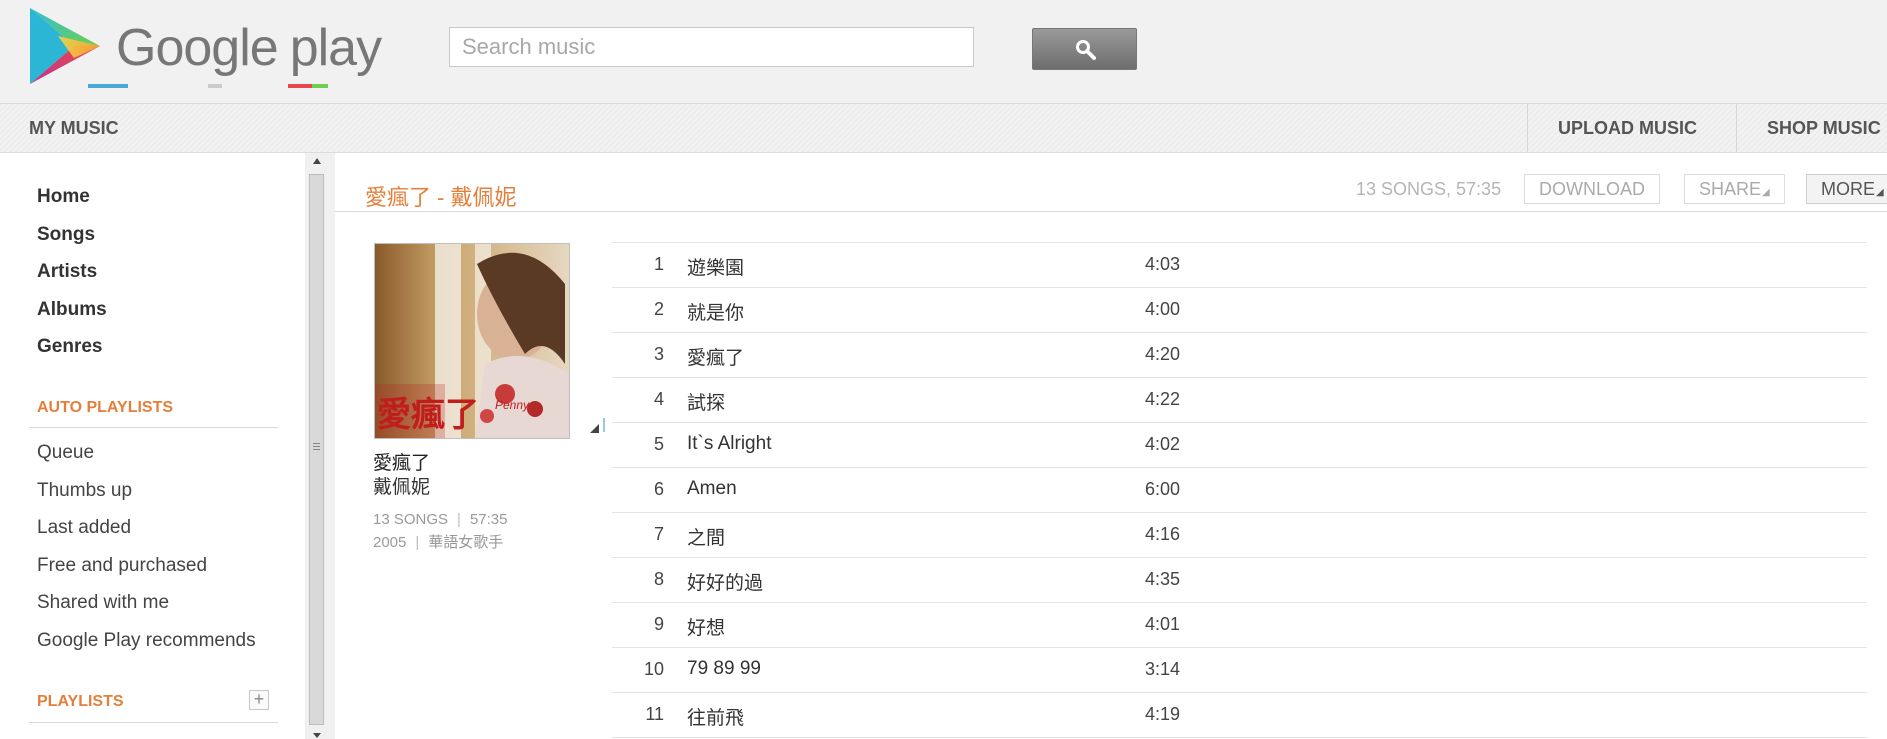  Describe the element at coordinates (725, 583) in the screenshot. I see `track-title: 好好的過` at that location.